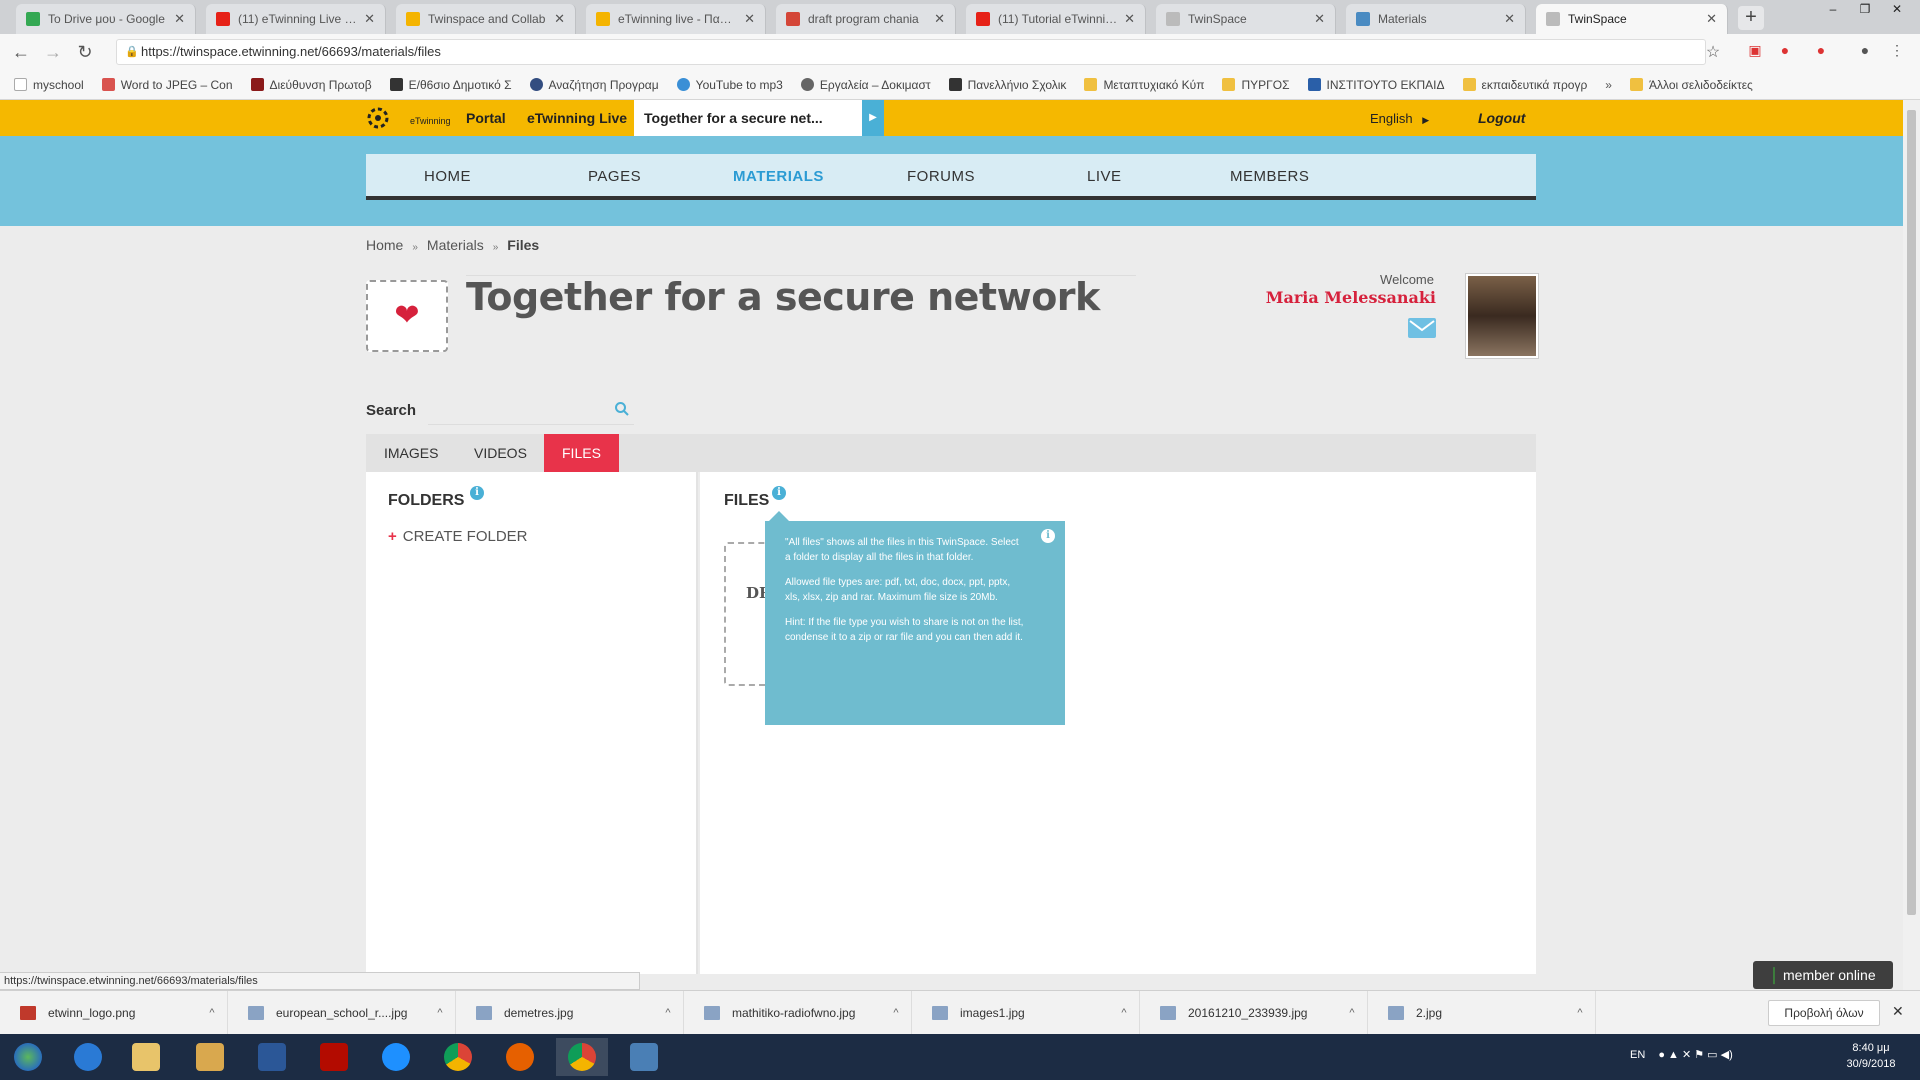 This screenshot has width=1920, height=1080. I want to click on download-item: 20161210_233939.jpg ^, so click(1254, 1013).